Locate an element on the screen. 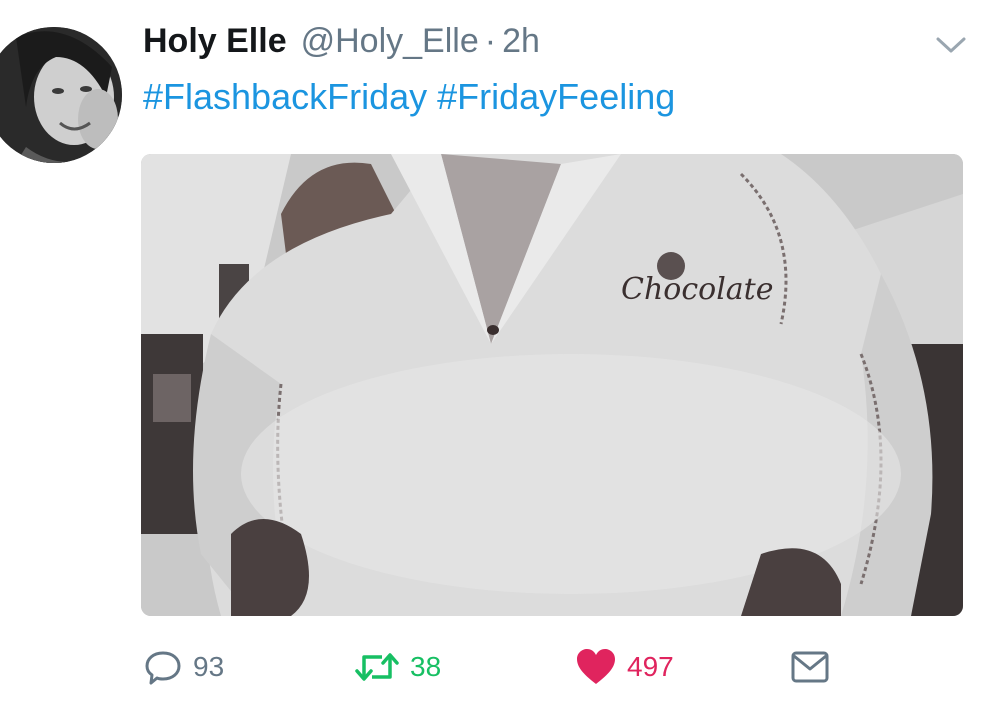  tweet-timestamp: 2h is located at coordinates (521, 41).